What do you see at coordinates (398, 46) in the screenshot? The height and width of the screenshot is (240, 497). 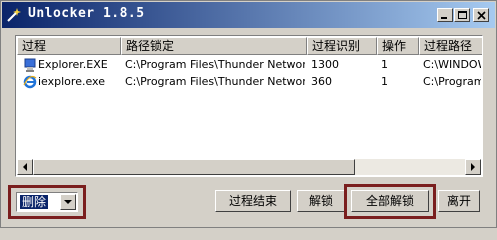 I see `column-header-operation: 操作` at bounding box center [398, 46].